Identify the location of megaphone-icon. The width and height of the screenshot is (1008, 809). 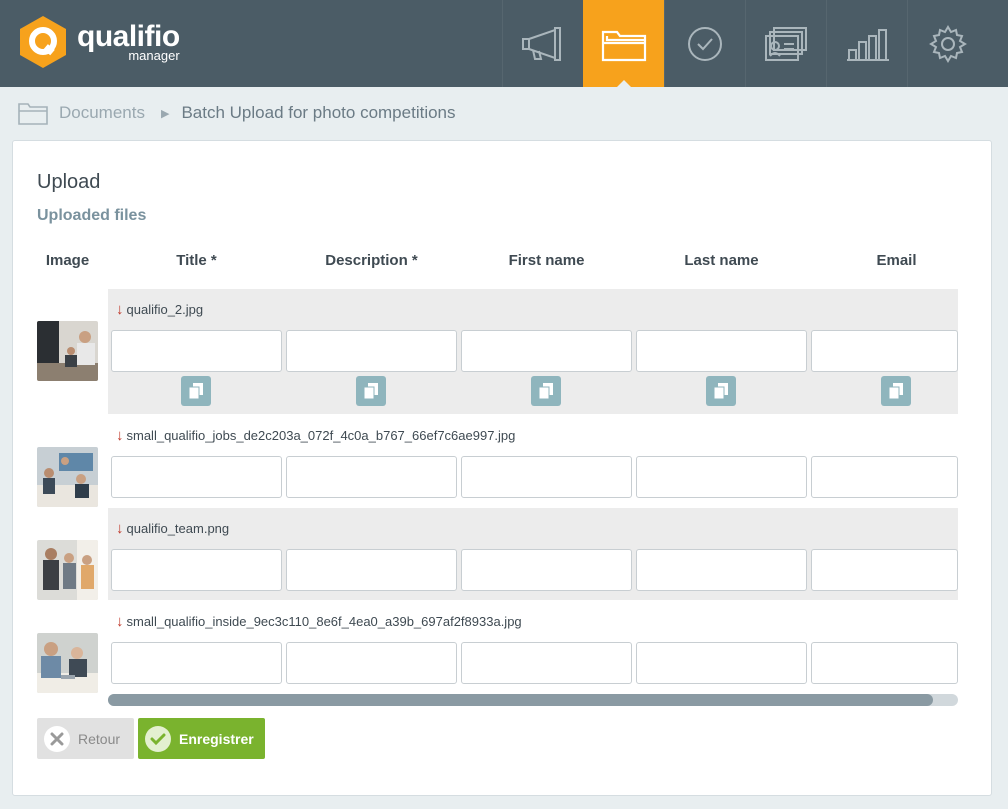
(541, 43).